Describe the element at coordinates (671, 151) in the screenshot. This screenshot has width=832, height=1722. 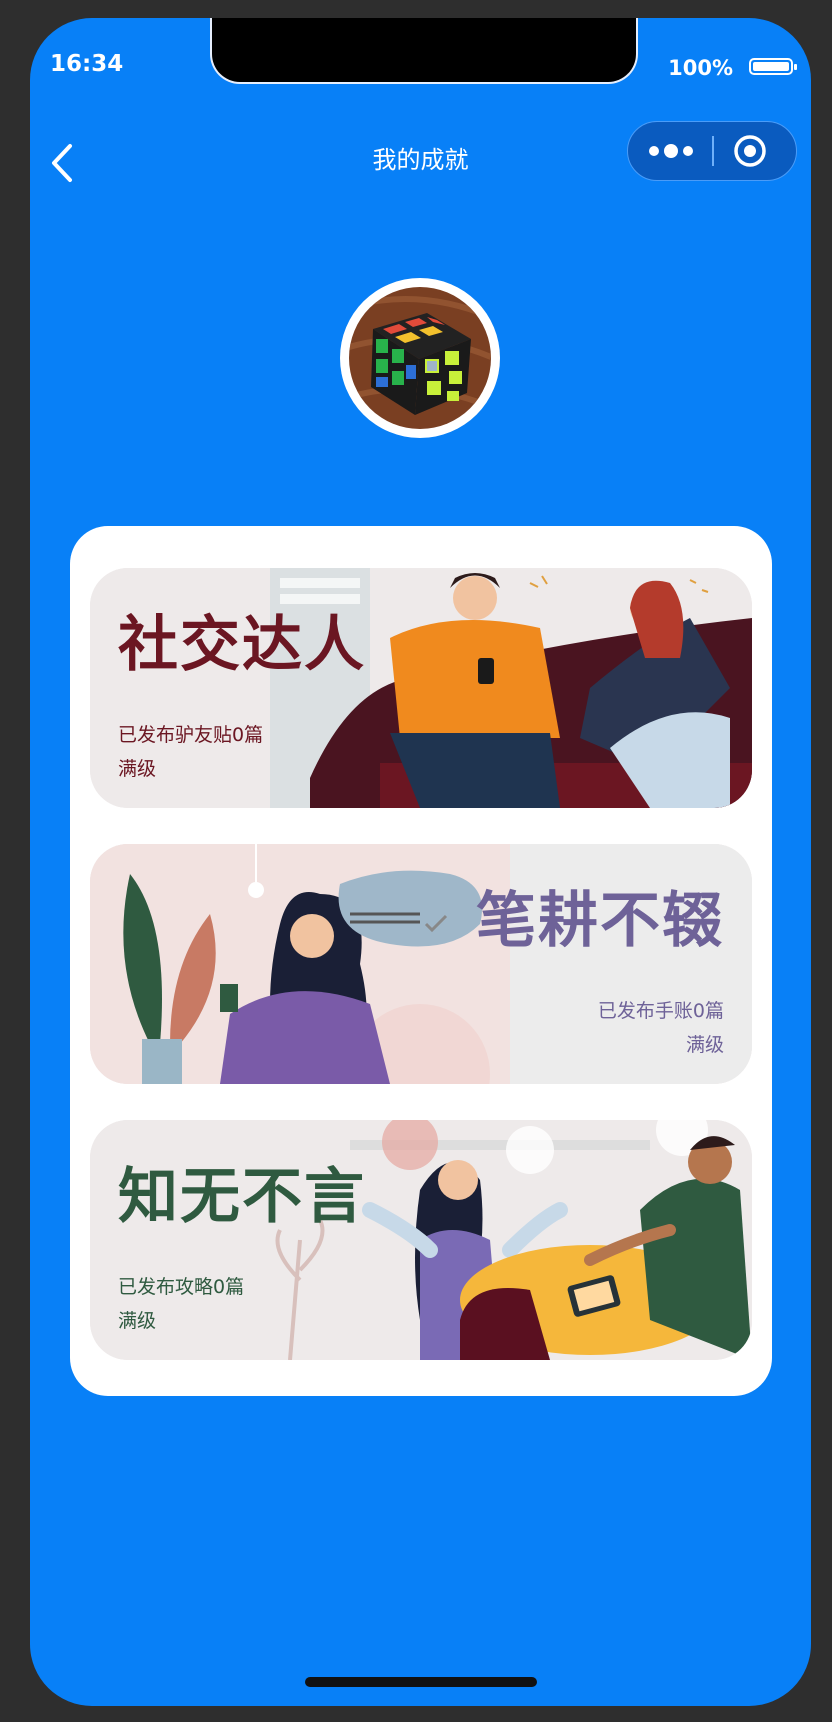
I see `more-icon` at that location.